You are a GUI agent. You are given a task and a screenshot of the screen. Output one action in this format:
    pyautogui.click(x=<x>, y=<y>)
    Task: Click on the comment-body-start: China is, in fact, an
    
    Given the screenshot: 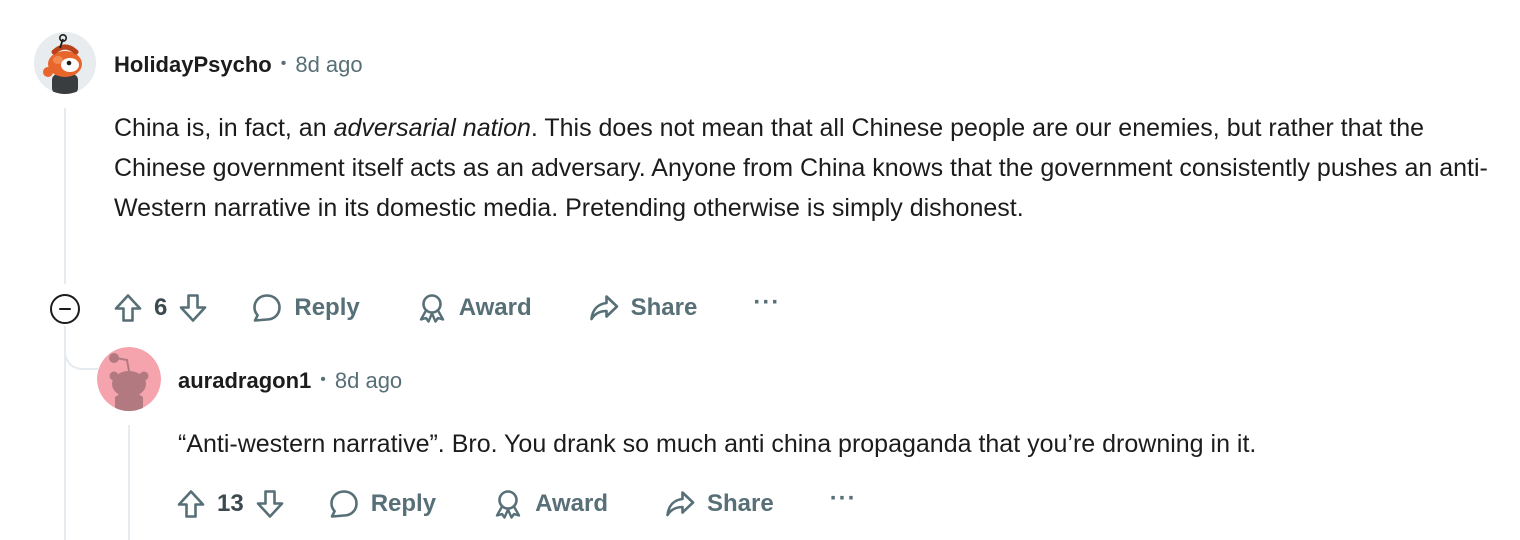 What is the action you would take?
    pyautogui.click(x=224, y=128)
    